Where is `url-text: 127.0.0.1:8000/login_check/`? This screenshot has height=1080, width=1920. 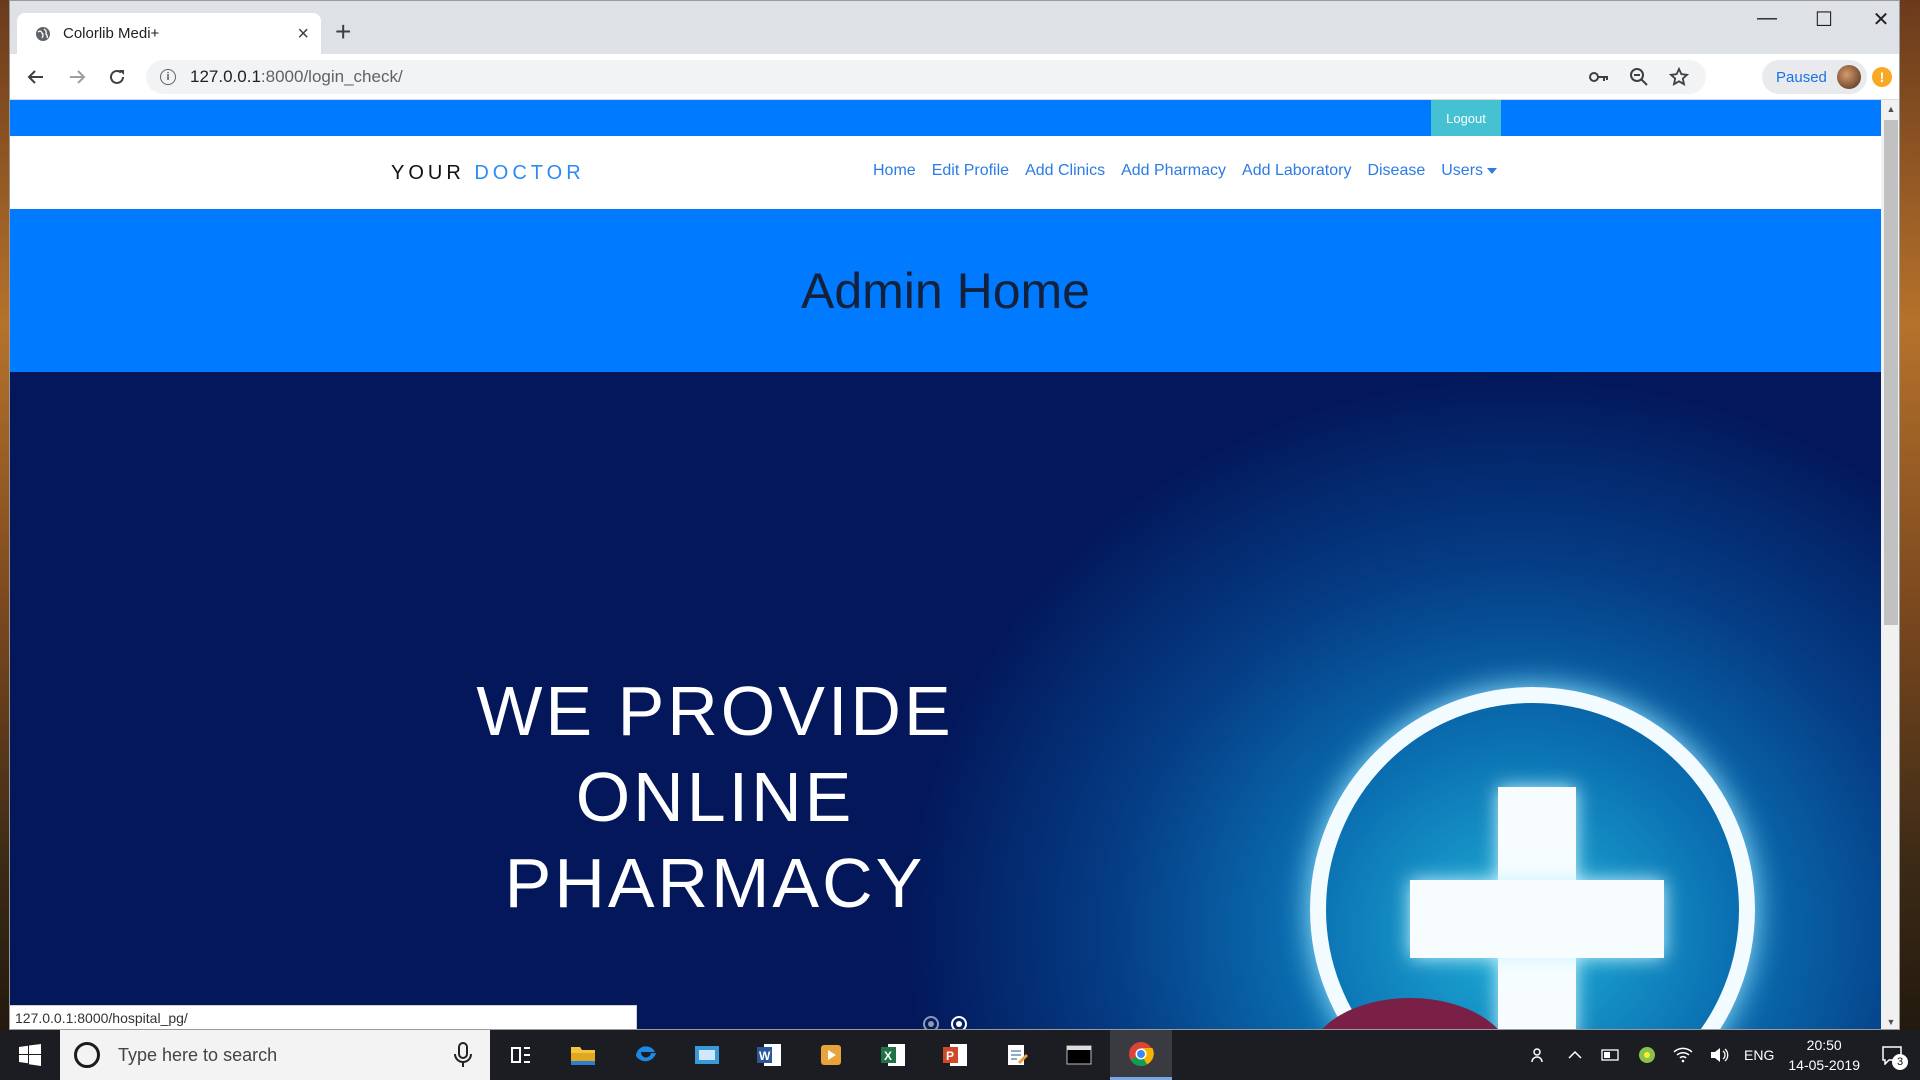
url-text: 127.0.0.1:8000/login_check/ is located at coordinates (296, 77).